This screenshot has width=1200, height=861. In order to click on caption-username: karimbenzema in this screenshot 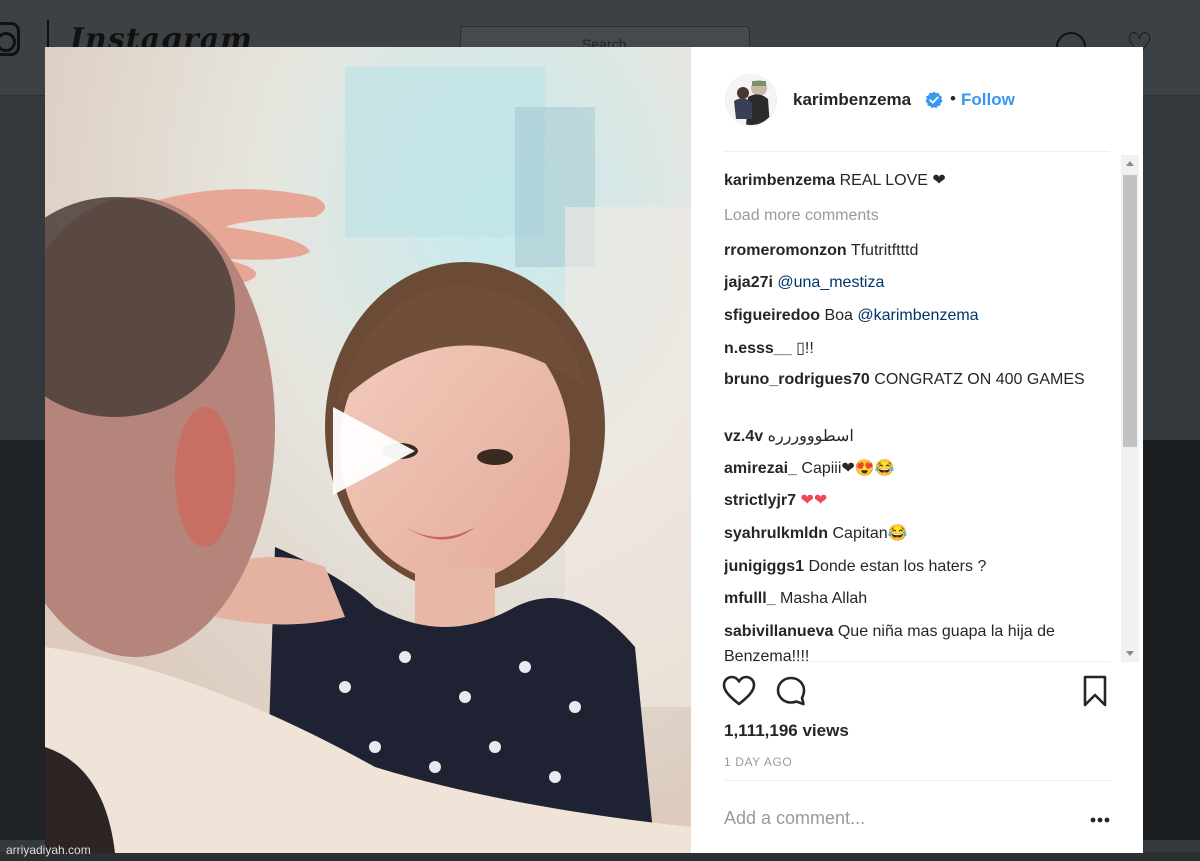, I will do `click(779, 180)`.